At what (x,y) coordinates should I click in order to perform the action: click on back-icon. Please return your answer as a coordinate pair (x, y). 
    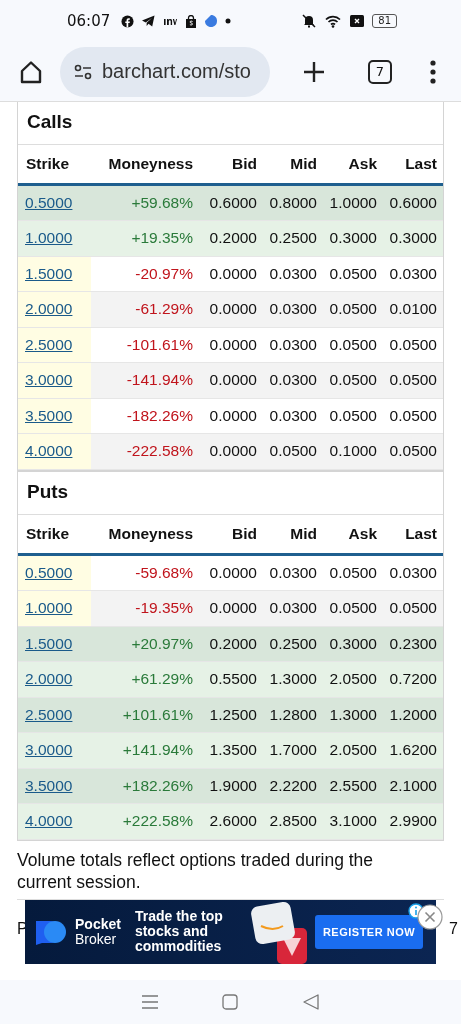
    Looking at the image, I should click on (310, 1001).